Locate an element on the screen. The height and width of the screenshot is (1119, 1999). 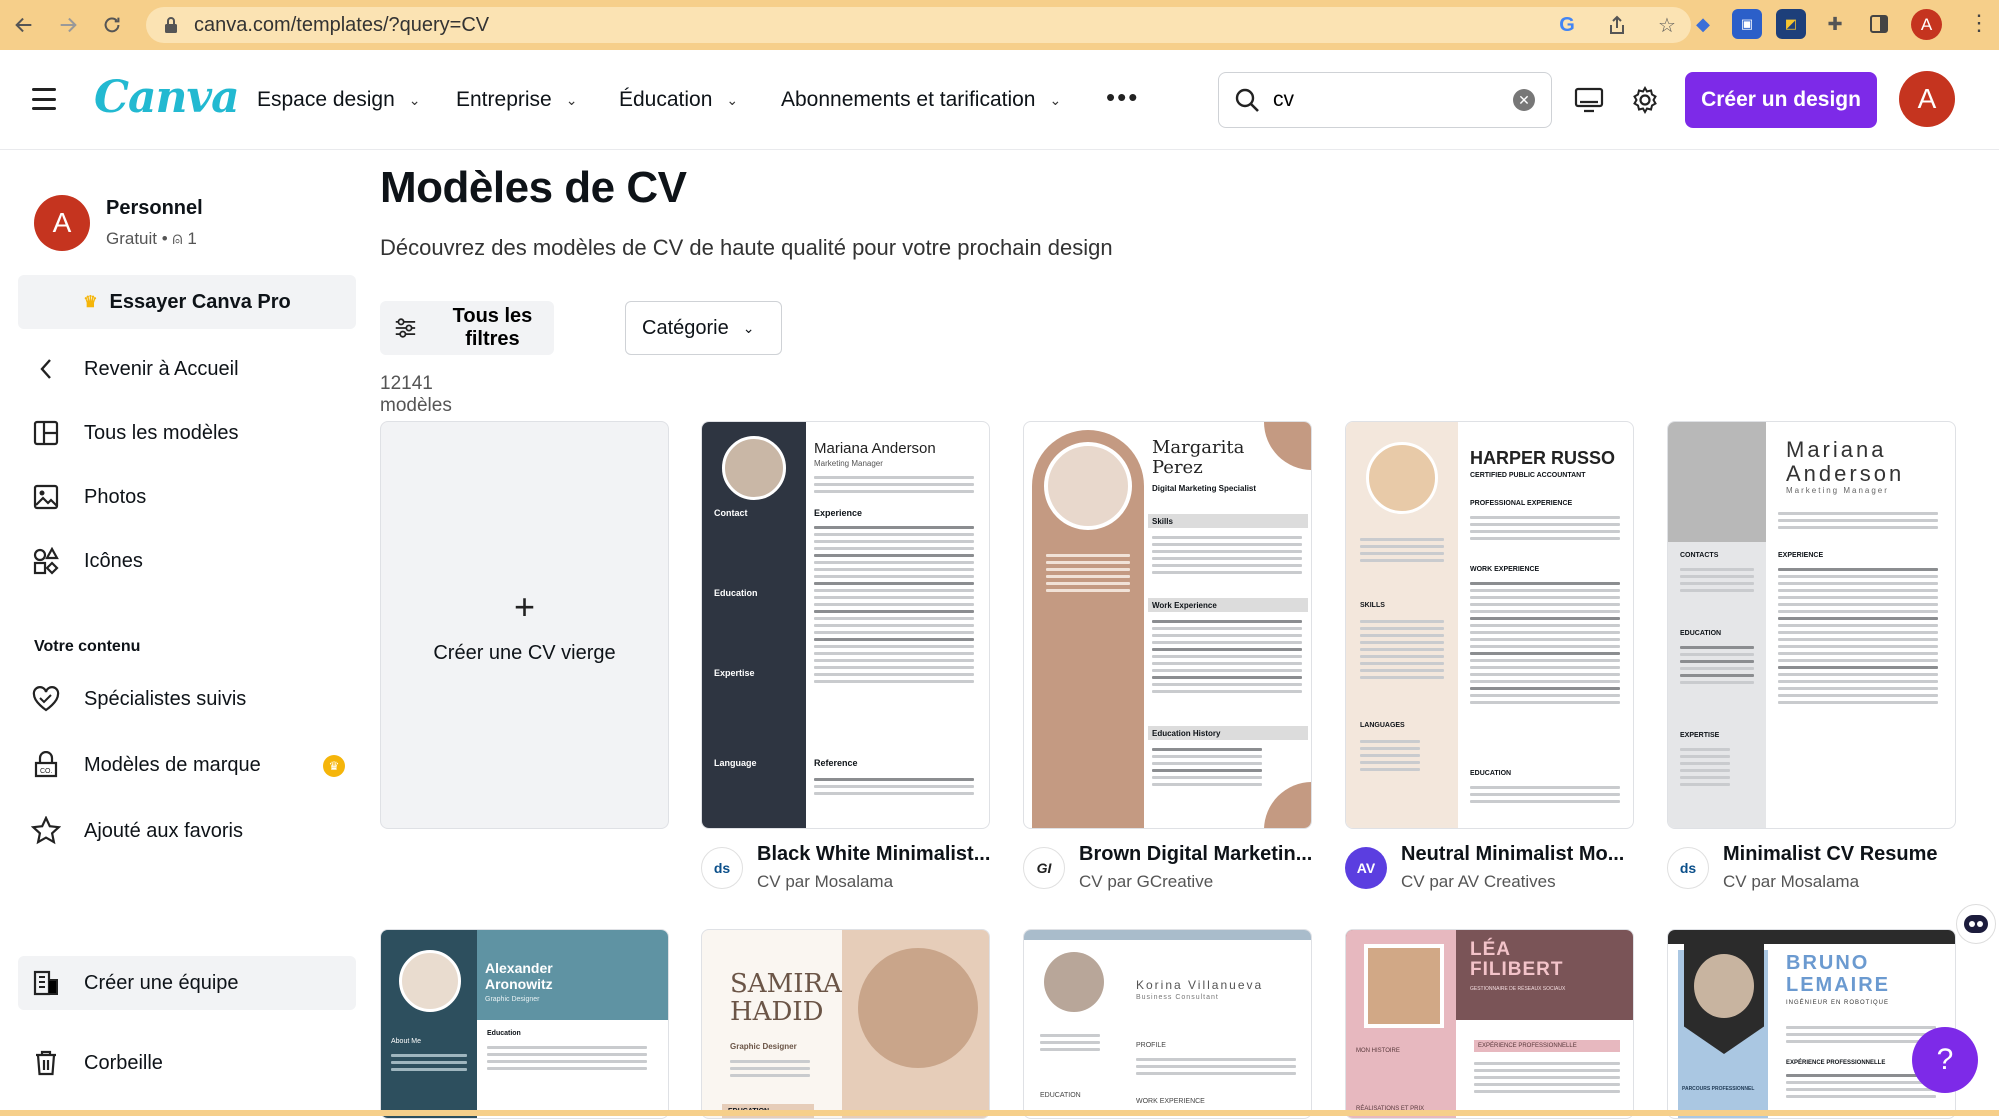
search-box: ✕ is located at coordinates (1385, 100).